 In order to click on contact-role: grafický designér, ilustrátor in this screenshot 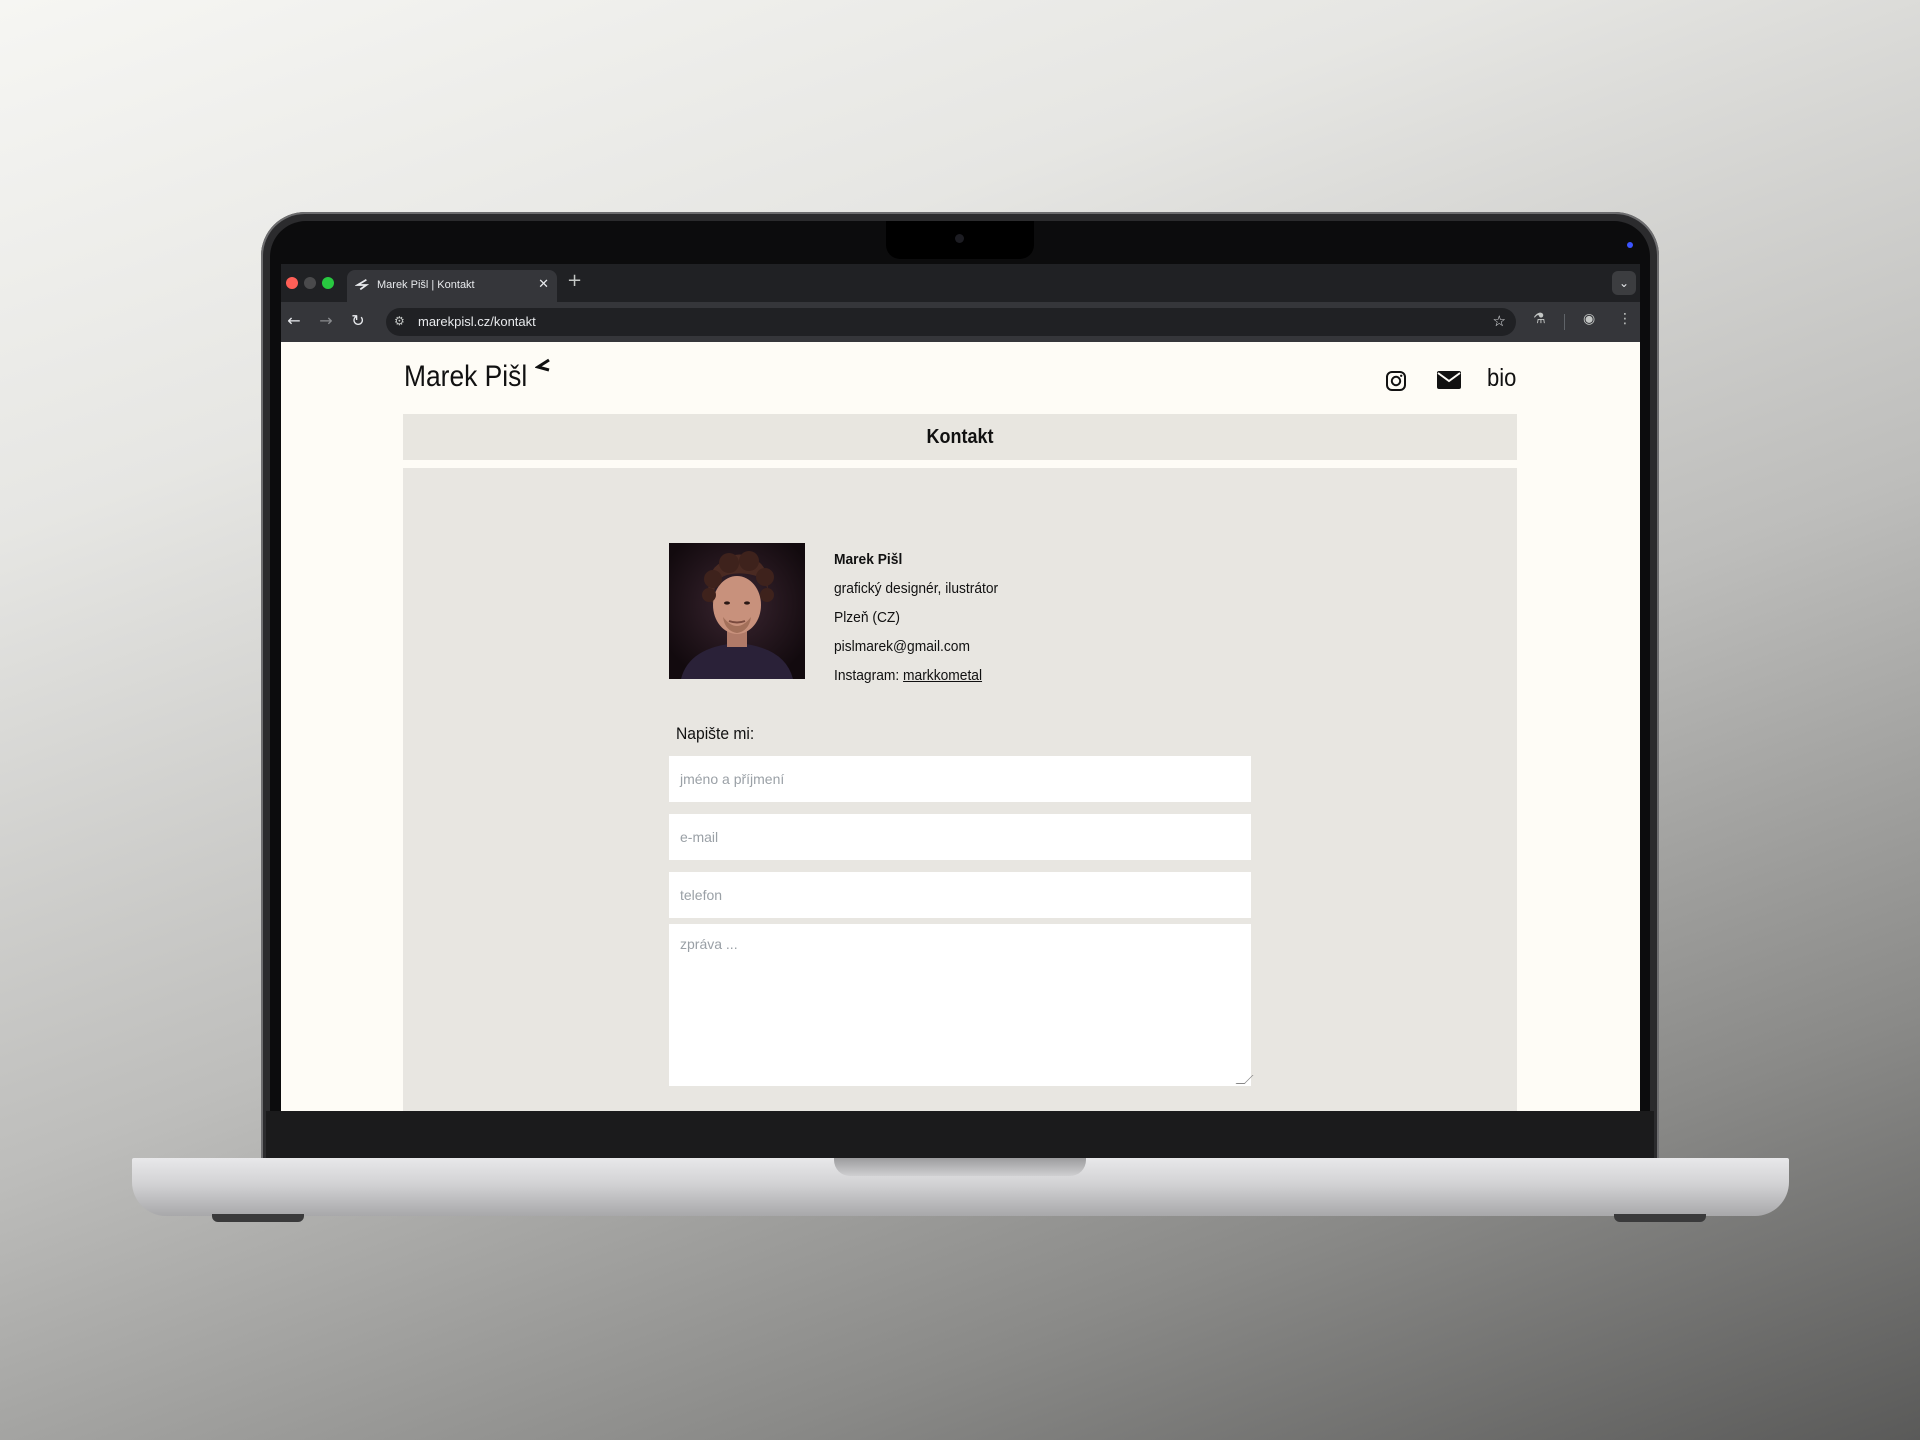, I will do `click(916, 588)`.